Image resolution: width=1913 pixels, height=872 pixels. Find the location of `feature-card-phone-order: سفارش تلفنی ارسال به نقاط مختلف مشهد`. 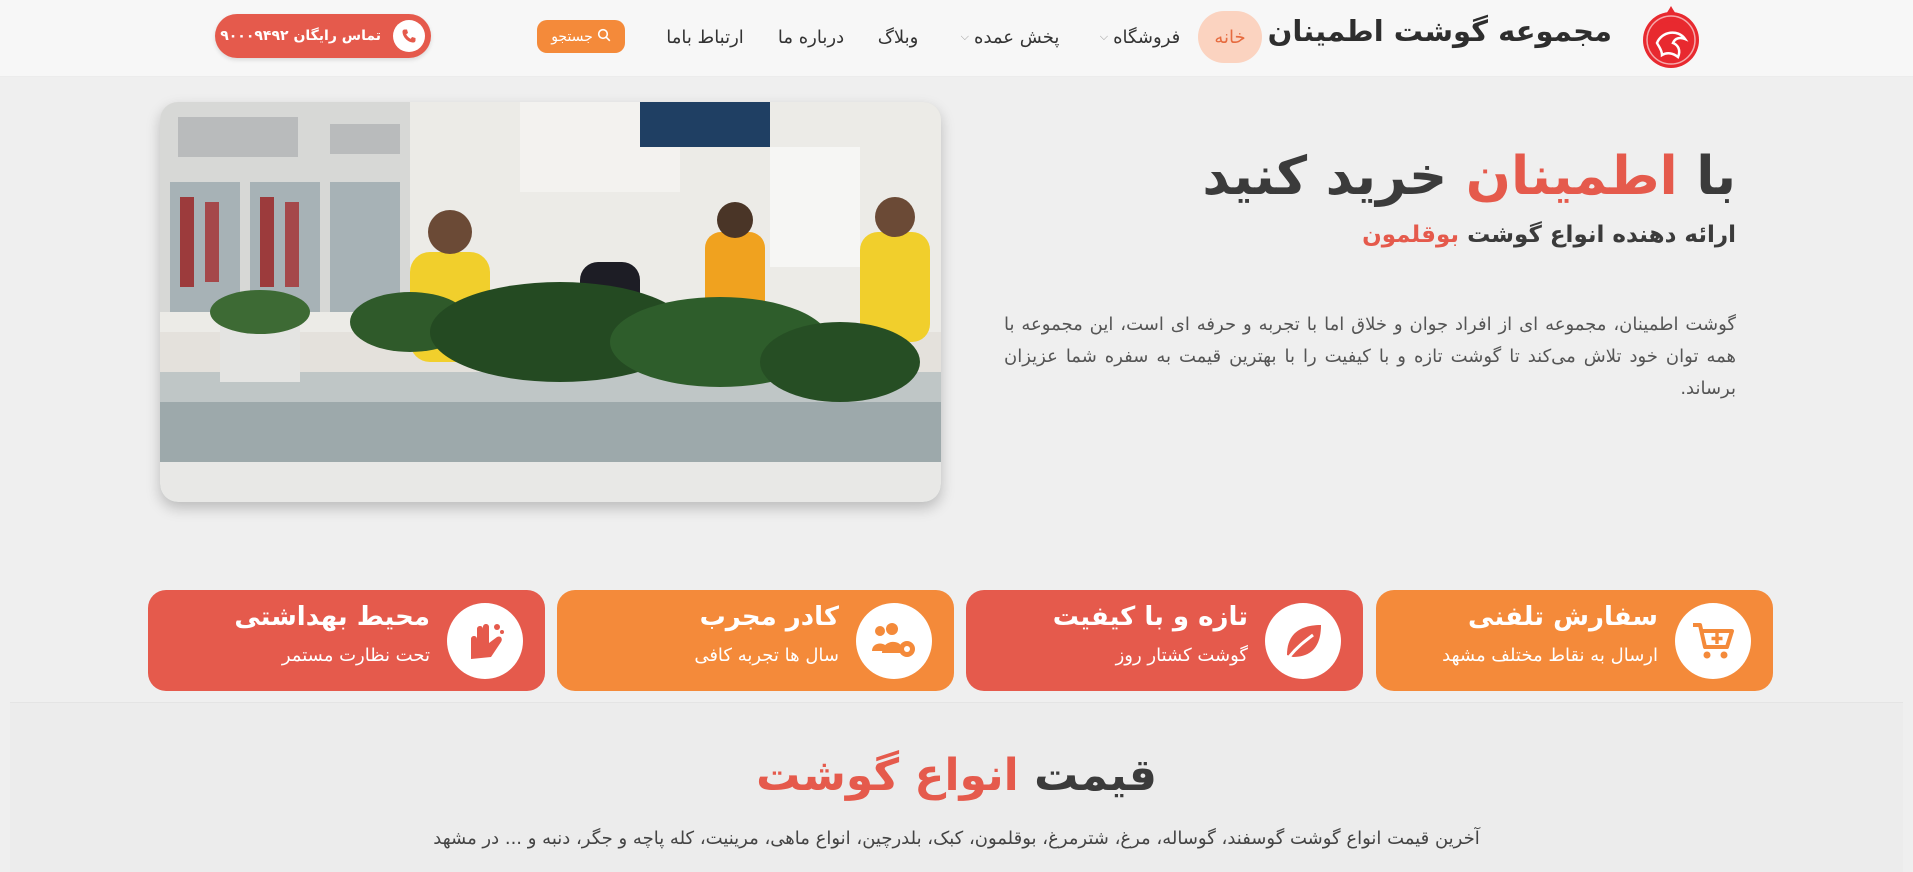

feature-card-phone-order: سفارش تلفنی ارسال به نقاط مختلف مشهد is located at coordinates (1574, 640).